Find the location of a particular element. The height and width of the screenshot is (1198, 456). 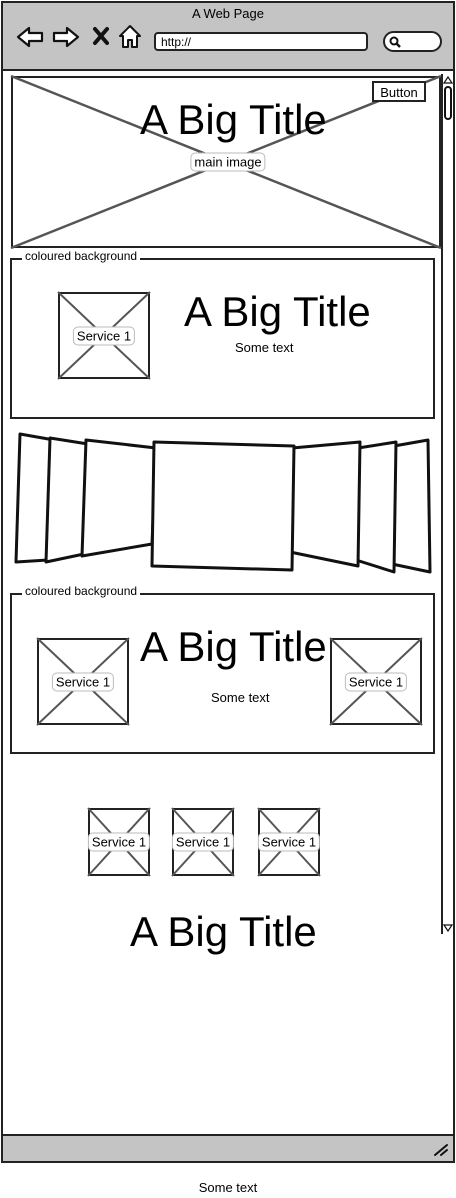

footer-text: Some text is located at coordinates (228, 1187).